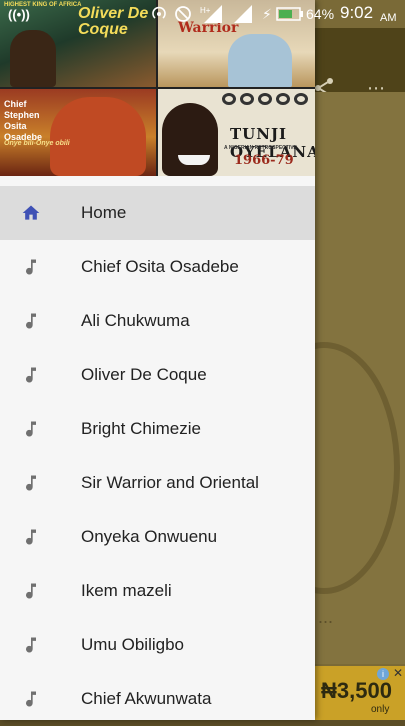 The height and width of the screenshot is (726, 405). Describe the element at coordinates (170, 482) in the screenshot. I see `menu-item-label: Sir Warrior and Oriental` at that location.